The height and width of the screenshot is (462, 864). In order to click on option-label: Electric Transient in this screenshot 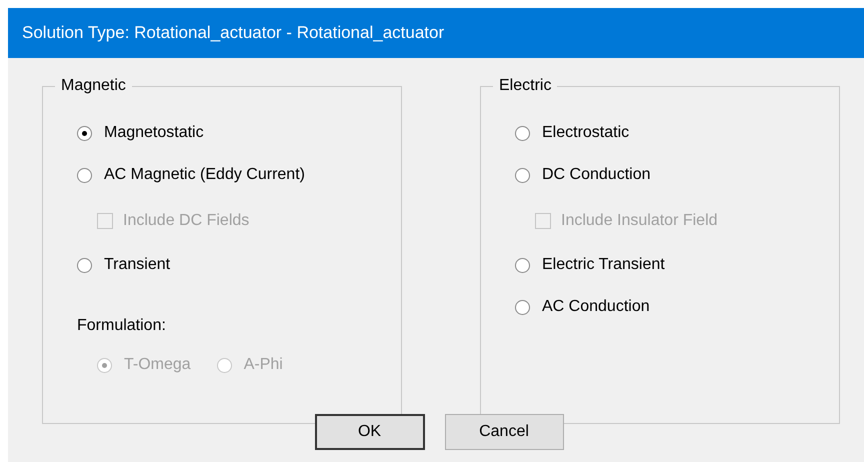, I will do `click(603, 265)`.